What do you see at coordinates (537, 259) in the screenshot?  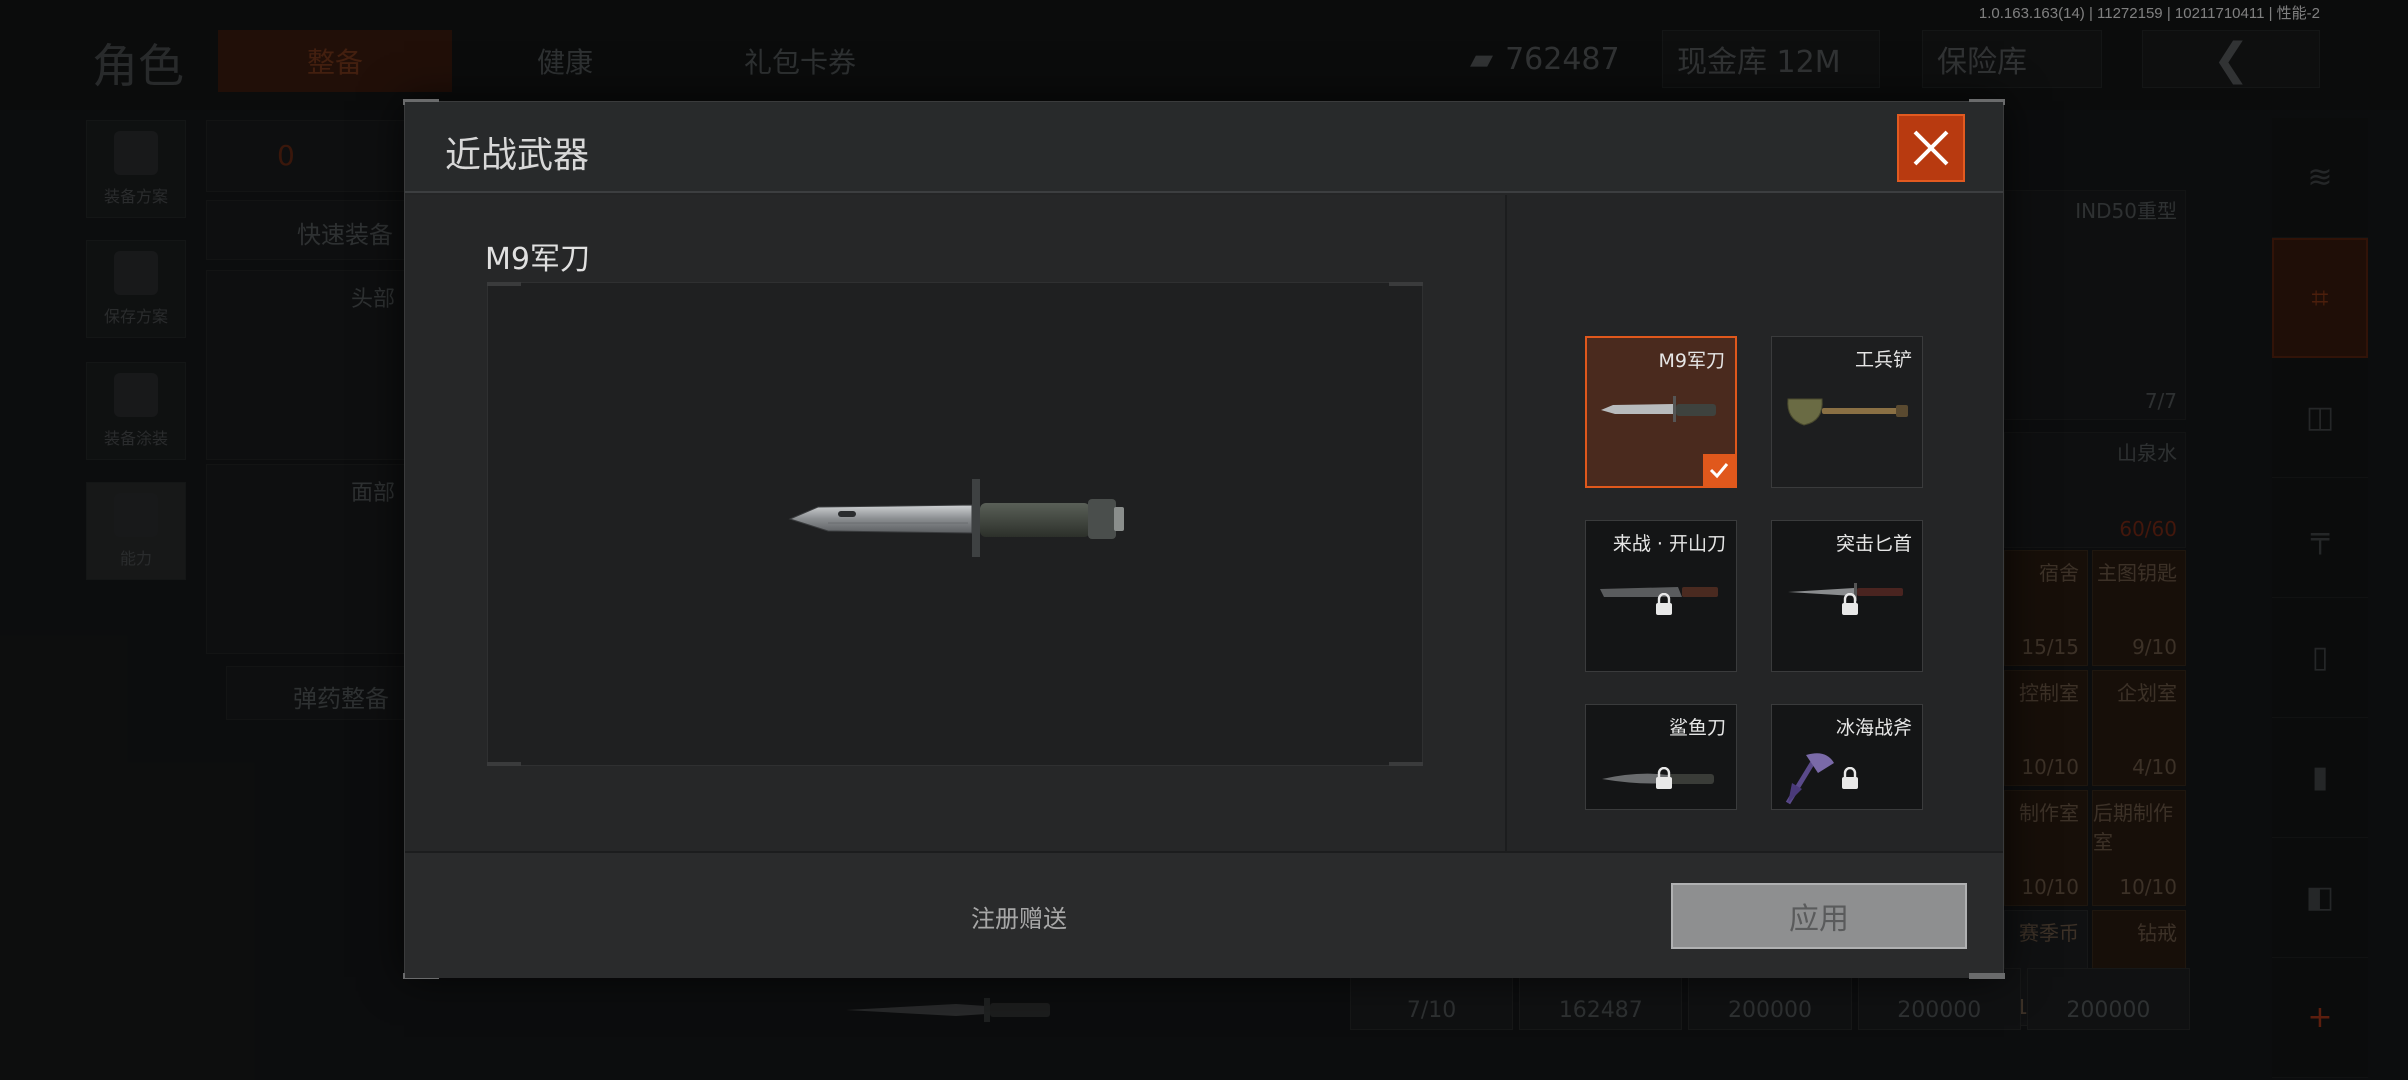 I see `selected-weapon-name: M9军刀` at bounding box center [537, 259].